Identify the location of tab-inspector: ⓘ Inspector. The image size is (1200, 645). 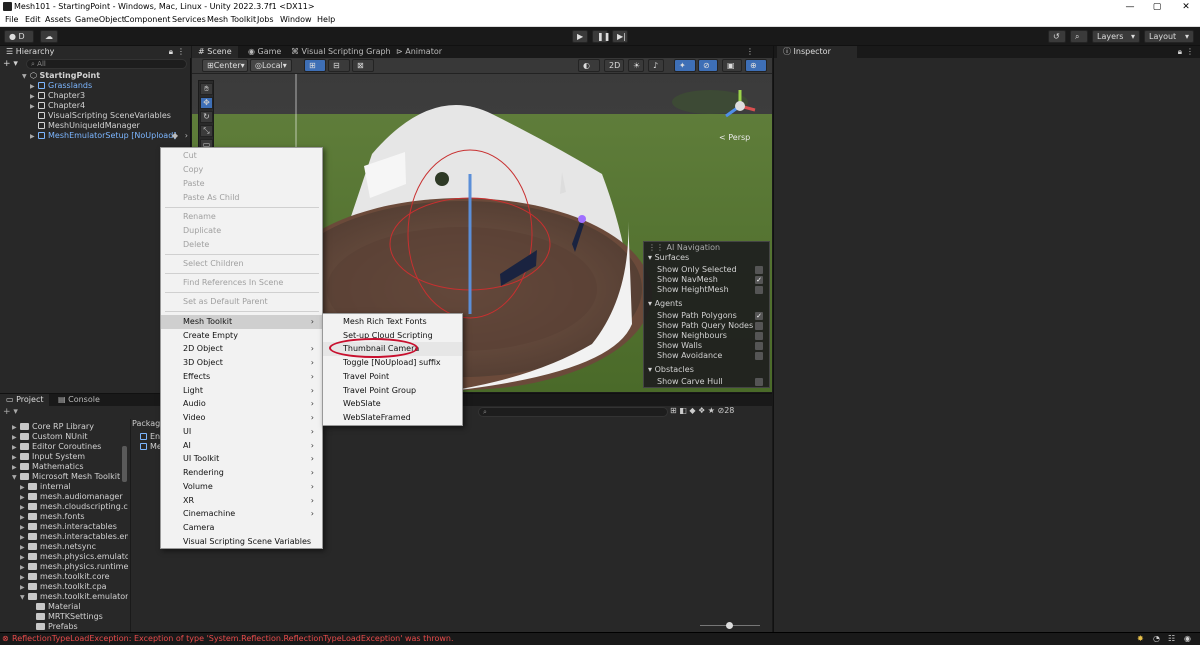
(817, 52).